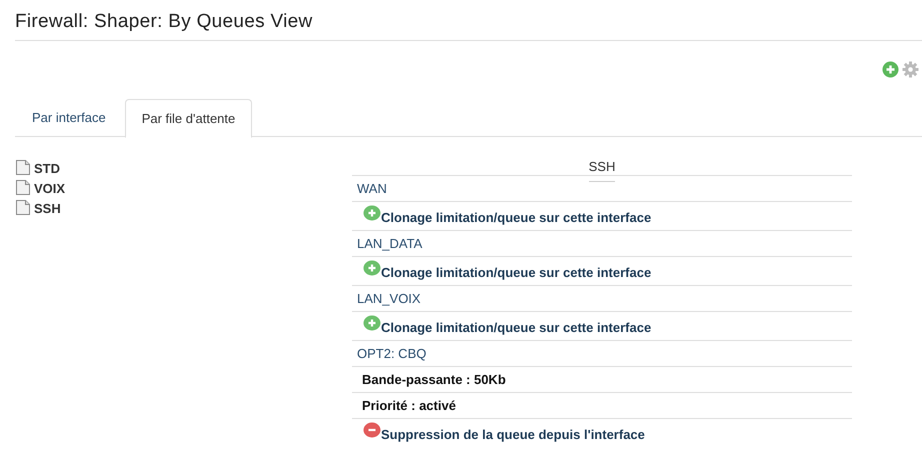 The height and width of the screenshot is (453, 922). I want to click on tree-item: VOIX, so click(50, 188).